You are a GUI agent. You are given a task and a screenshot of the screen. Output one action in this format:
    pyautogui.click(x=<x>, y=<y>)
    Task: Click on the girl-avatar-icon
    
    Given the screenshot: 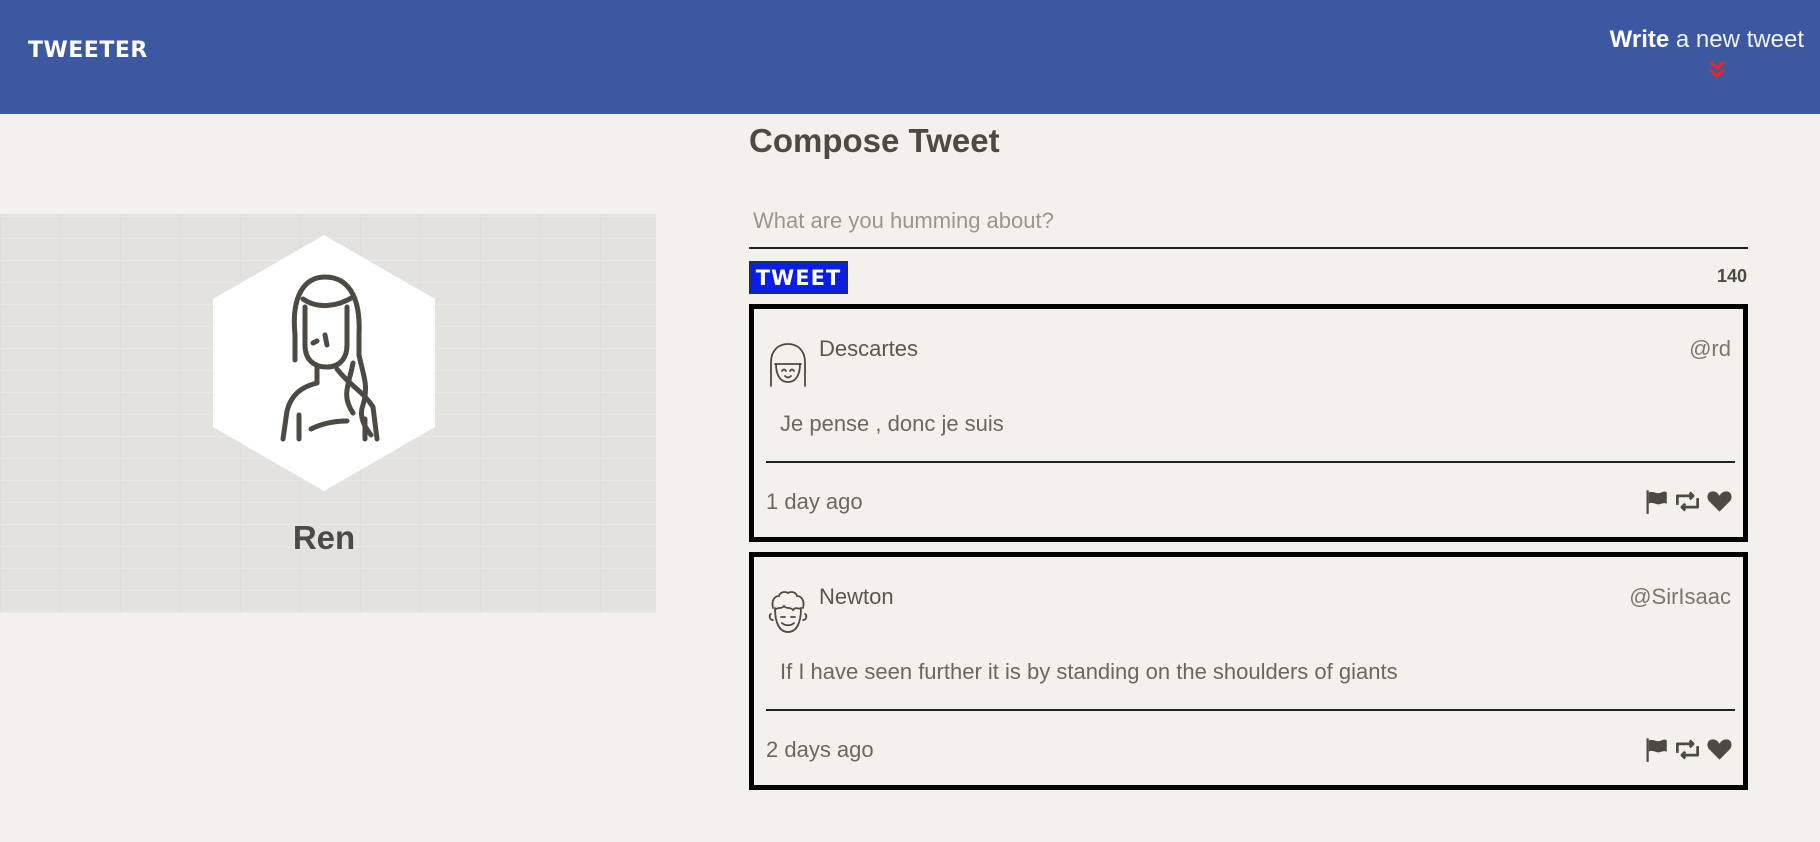 What is the action you would take?
    pyautogui.click(x=330, y=358)
    